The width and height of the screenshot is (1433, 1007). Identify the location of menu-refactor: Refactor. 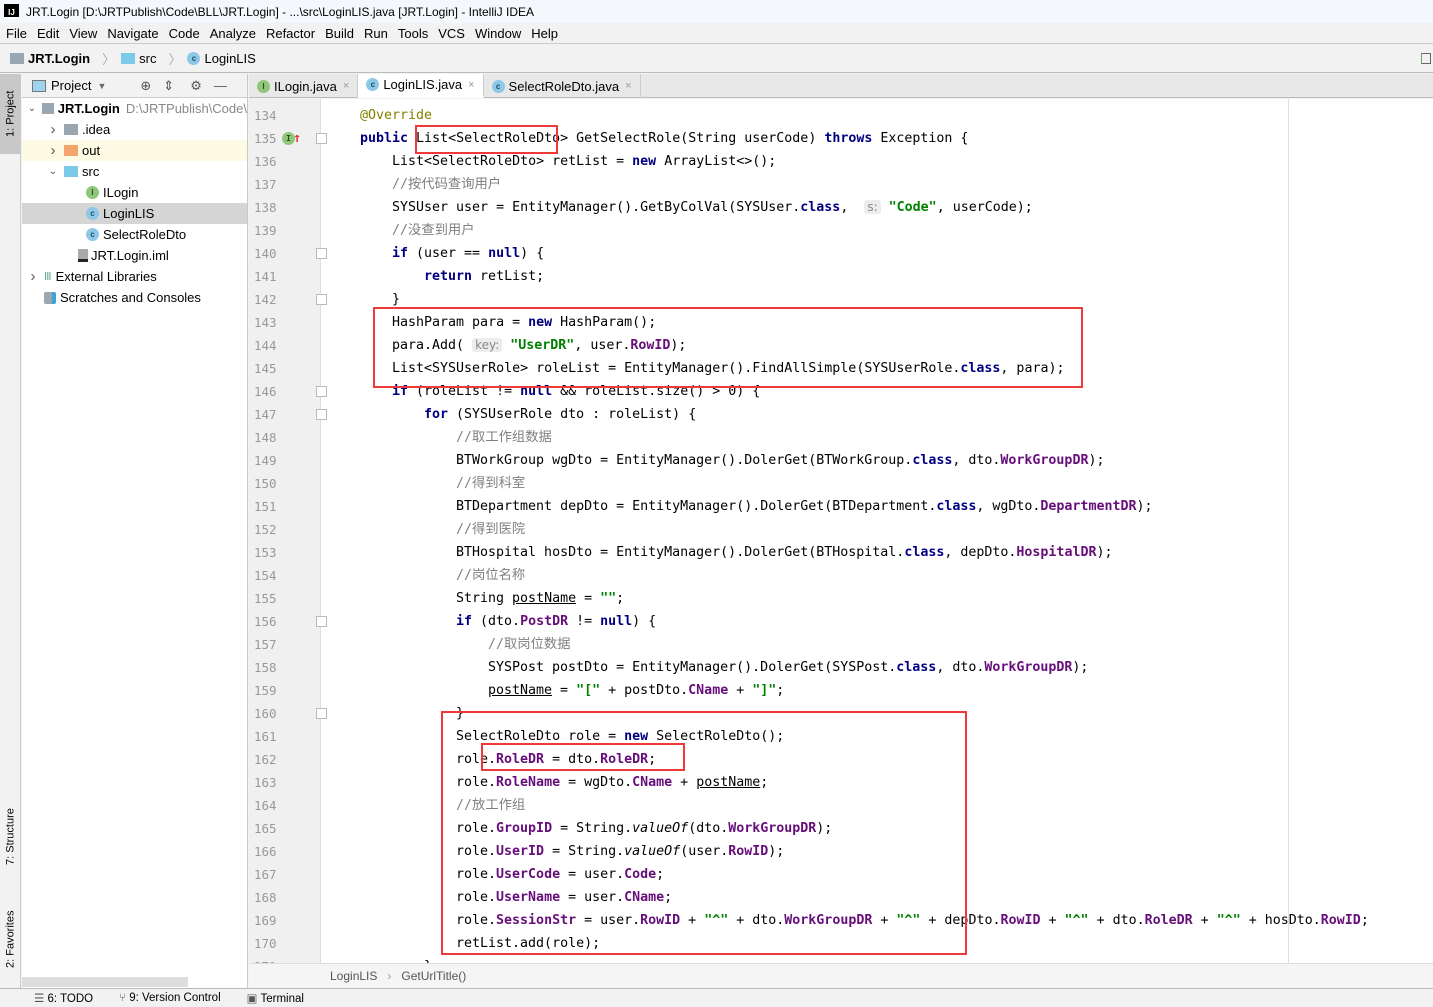
(290, 33).